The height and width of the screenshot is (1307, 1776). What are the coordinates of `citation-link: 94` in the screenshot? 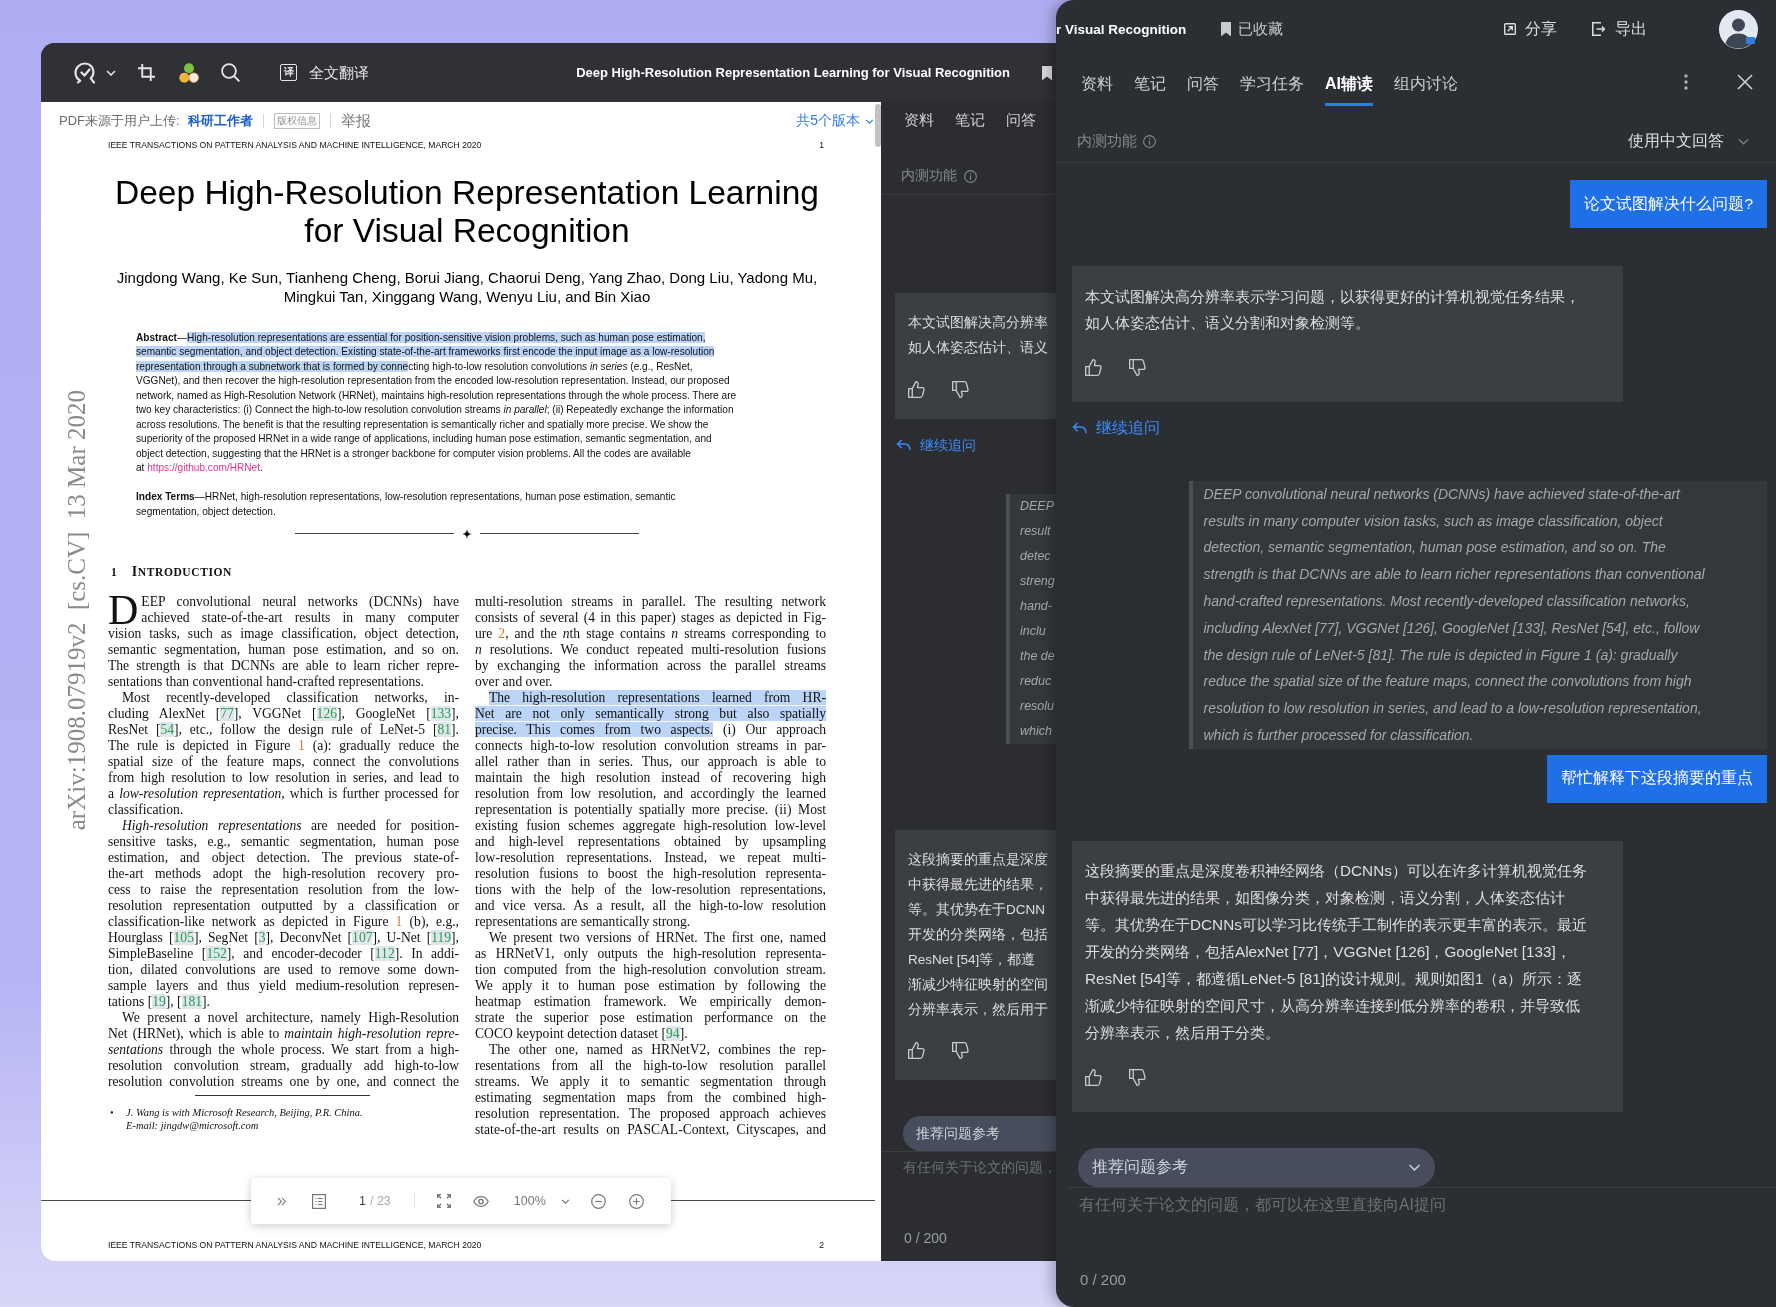 It's located at (673, 1033).